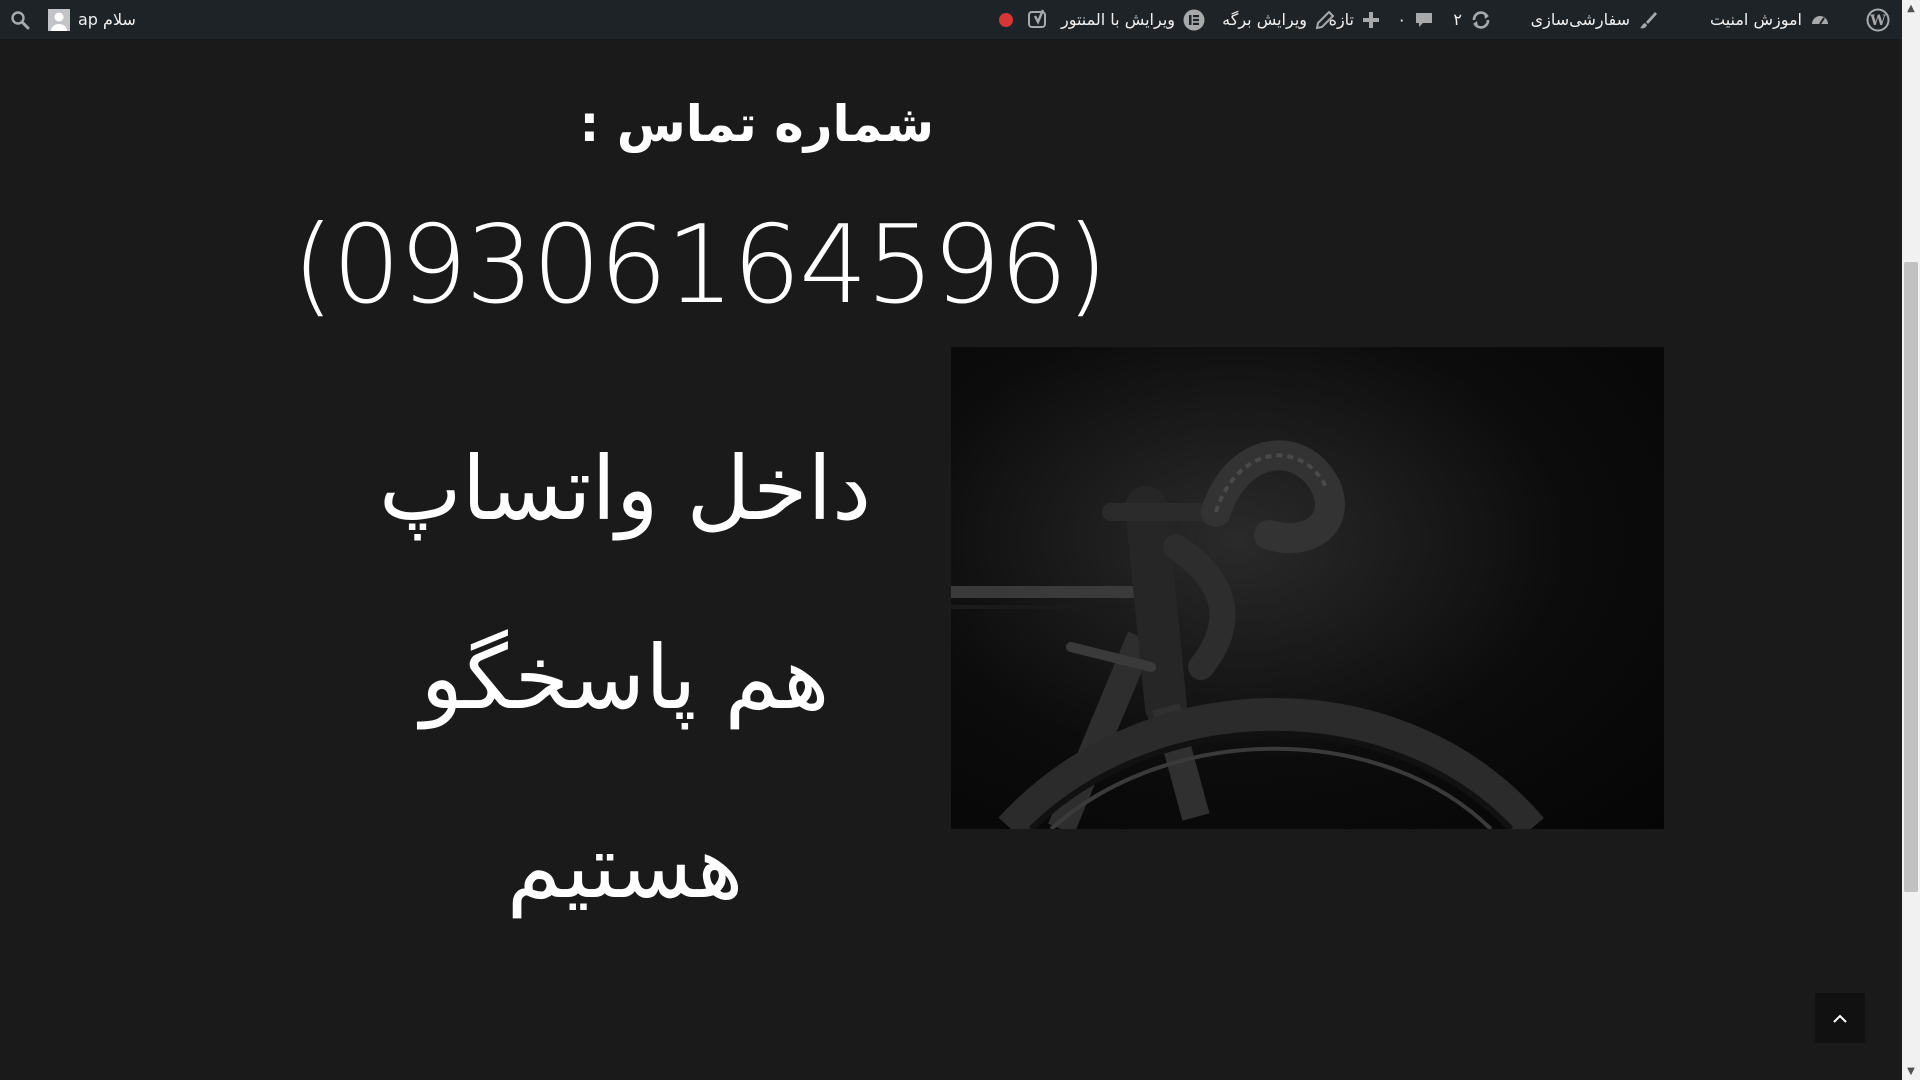 This screenshot has height=1080, width=1920. I want to click on my-account-menu: سلام ap, so click(92, 19).